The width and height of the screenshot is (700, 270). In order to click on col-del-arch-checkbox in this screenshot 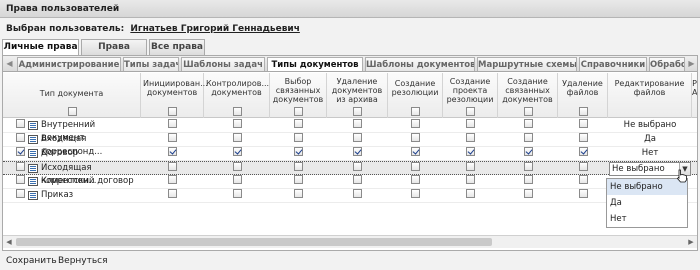, I will do `click(357, 111)`.